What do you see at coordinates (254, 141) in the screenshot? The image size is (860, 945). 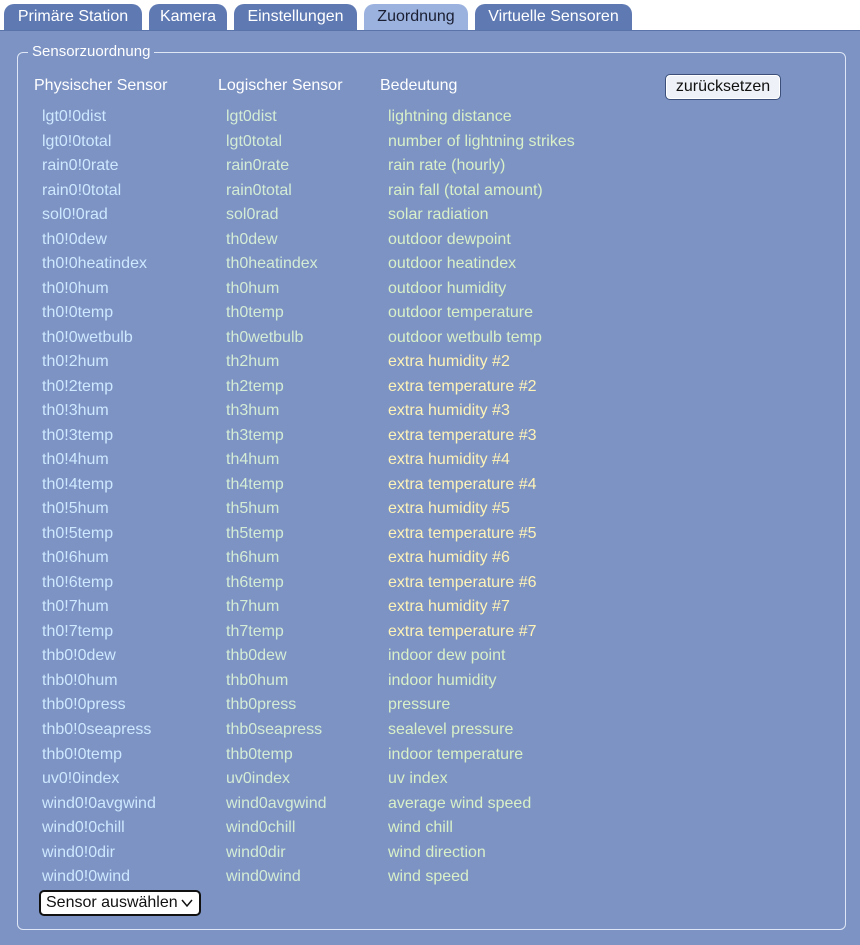 I see `logical-sensor-cell: lgt0total` at bounding box center [254, 141].